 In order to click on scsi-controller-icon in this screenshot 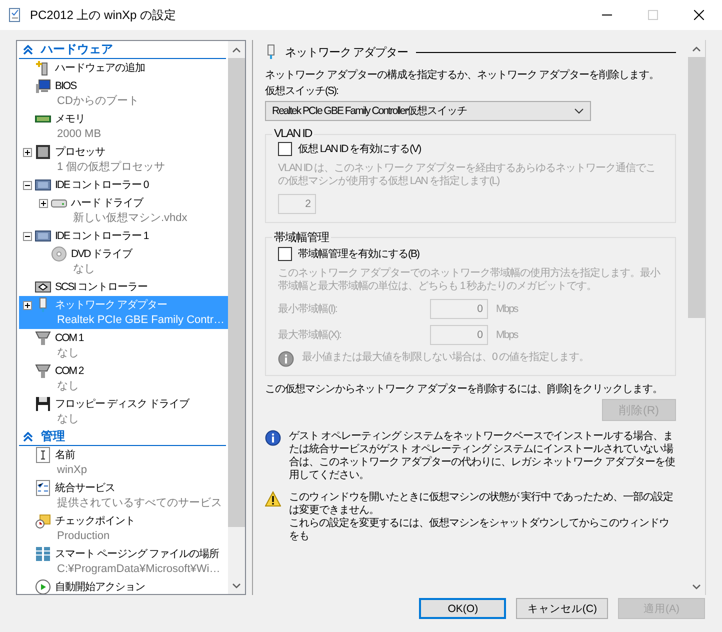, I will do `click(43, 287)`.